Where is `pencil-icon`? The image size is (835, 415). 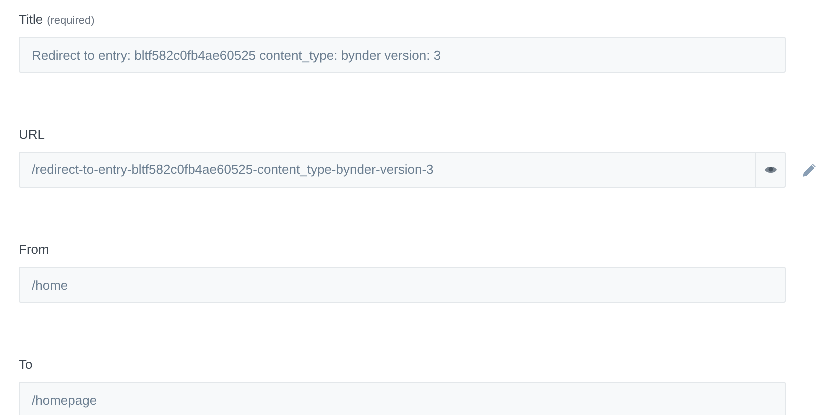 pencil-icon is located at coordinates (809, 170).